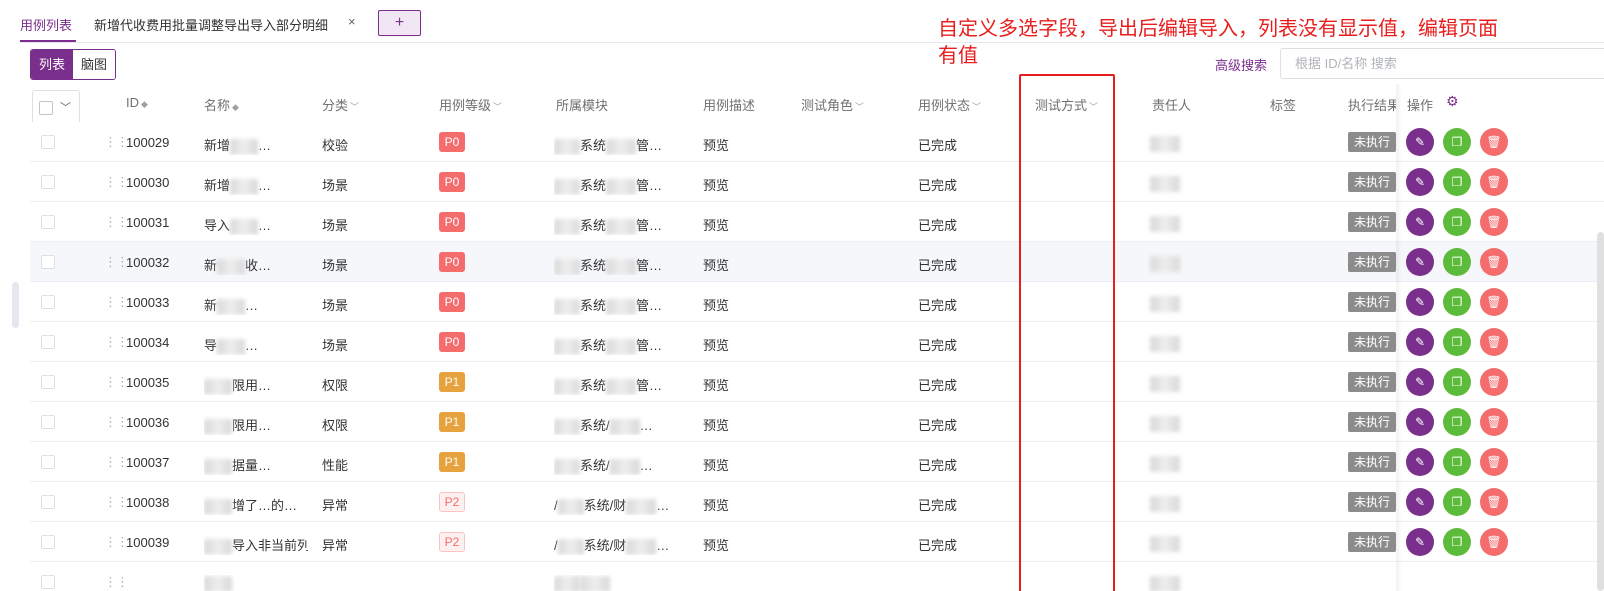 This screenshot has height=591, width=1604. Describe the element at coordinates (340, 104) in the screenshot. I see `column-header-category: 分类 ﹀` at that location.